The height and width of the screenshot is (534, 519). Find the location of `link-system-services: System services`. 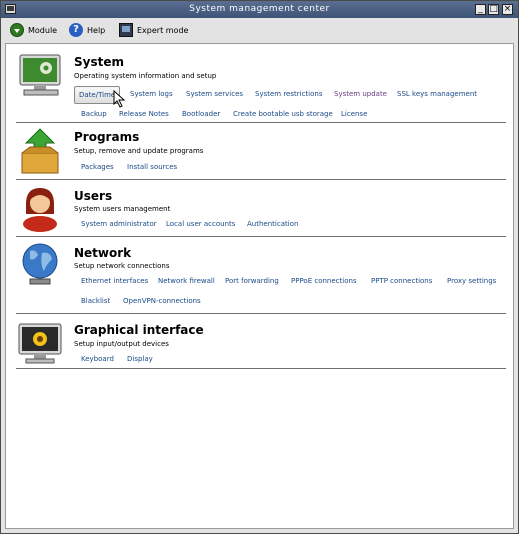

link-system-services: System services is located at coordinates (214, 94).